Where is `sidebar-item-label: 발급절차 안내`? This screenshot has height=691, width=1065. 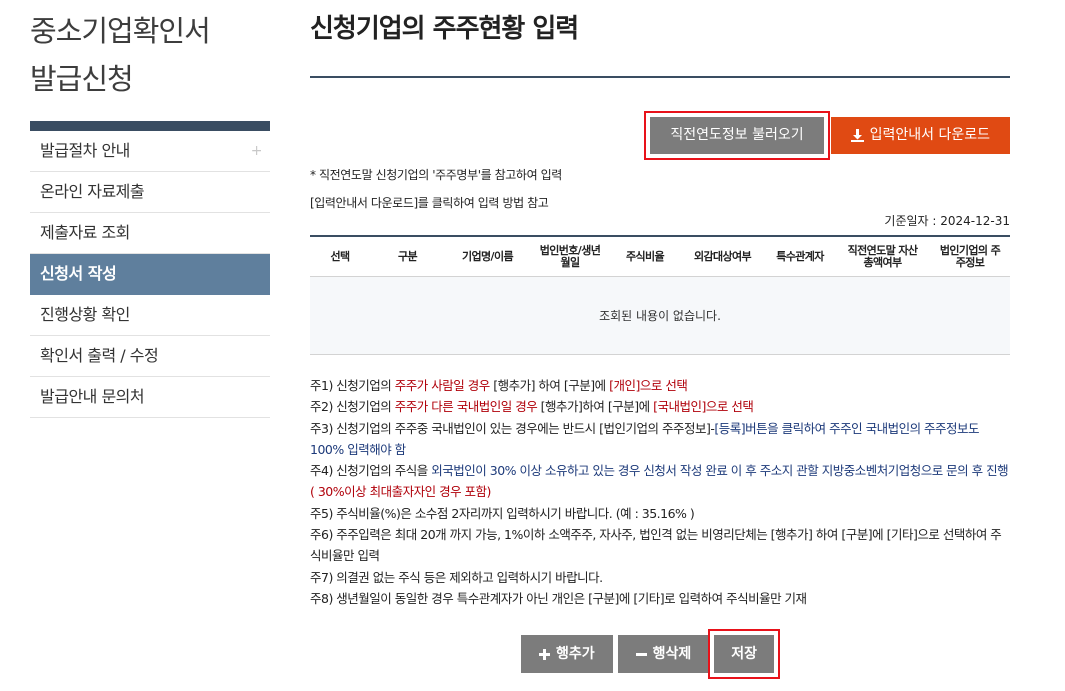 sidebar-item-label: 발급절차 안내 is located at coordinates (85, 150).